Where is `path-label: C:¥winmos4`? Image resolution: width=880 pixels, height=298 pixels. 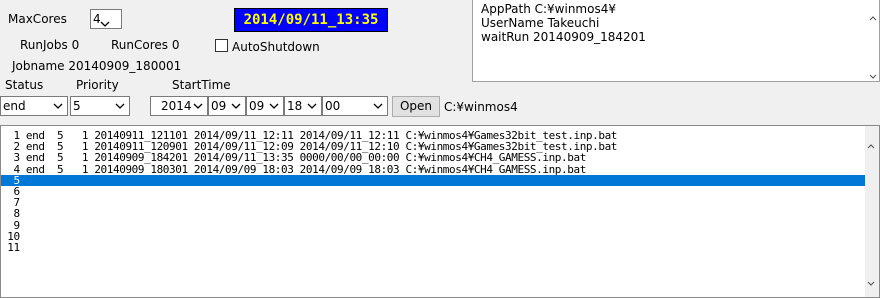 path-label: C:¥winmos4 is located at coordinates (481, 107).